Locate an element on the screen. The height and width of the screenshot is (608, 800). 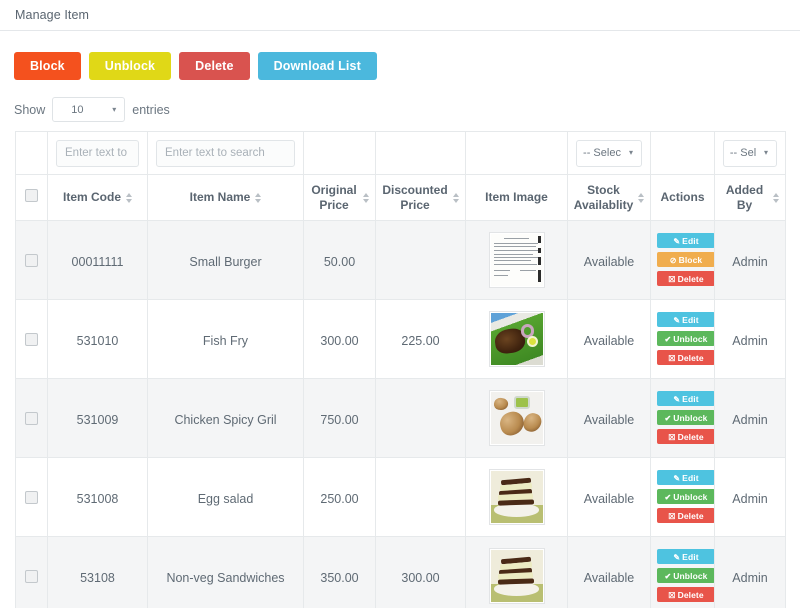
block-row-icon: ⊘ is located at coordinates (673, 260).